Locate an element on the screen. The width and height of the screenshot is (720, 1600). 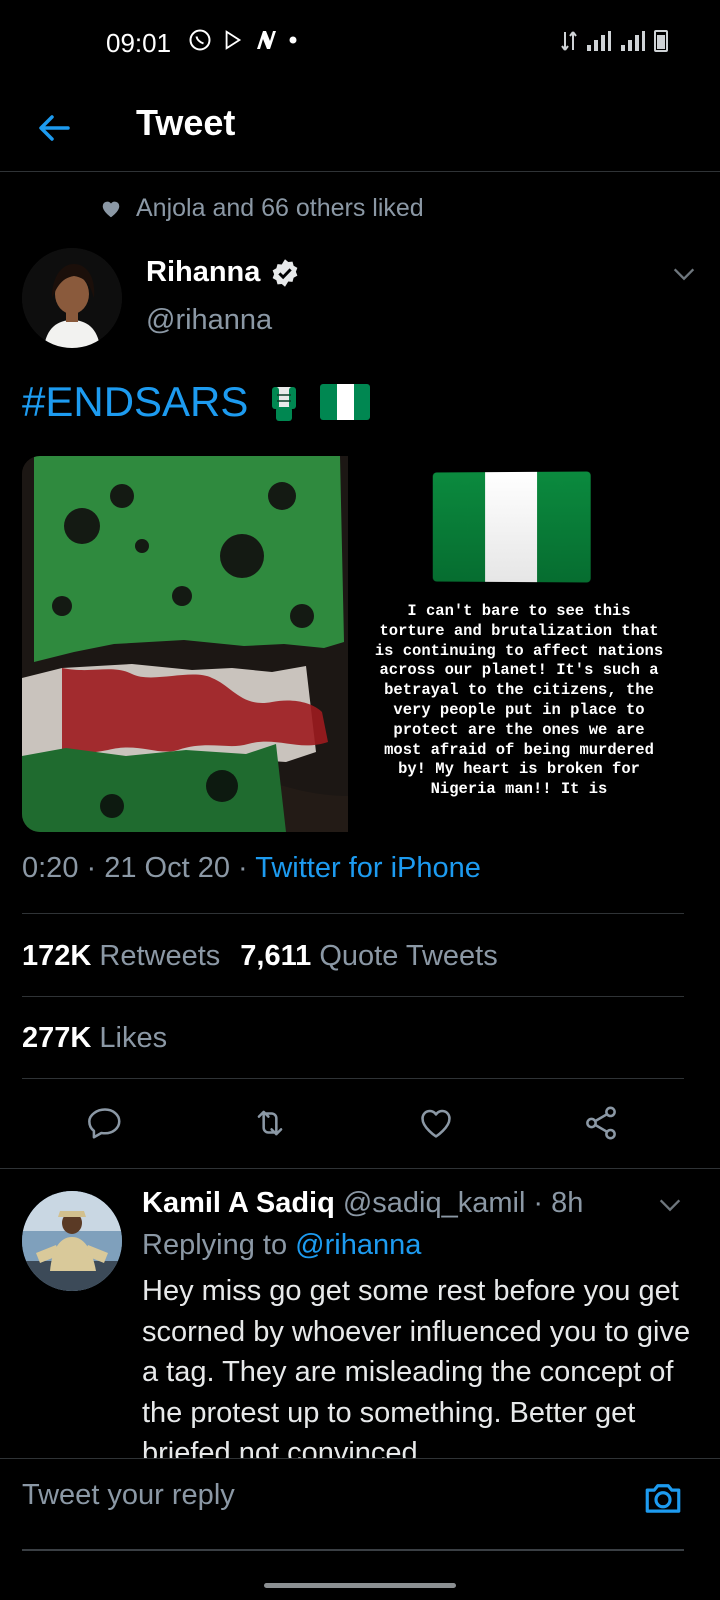
raised-fist-emoji-icon is located at coordinates (284, 404).